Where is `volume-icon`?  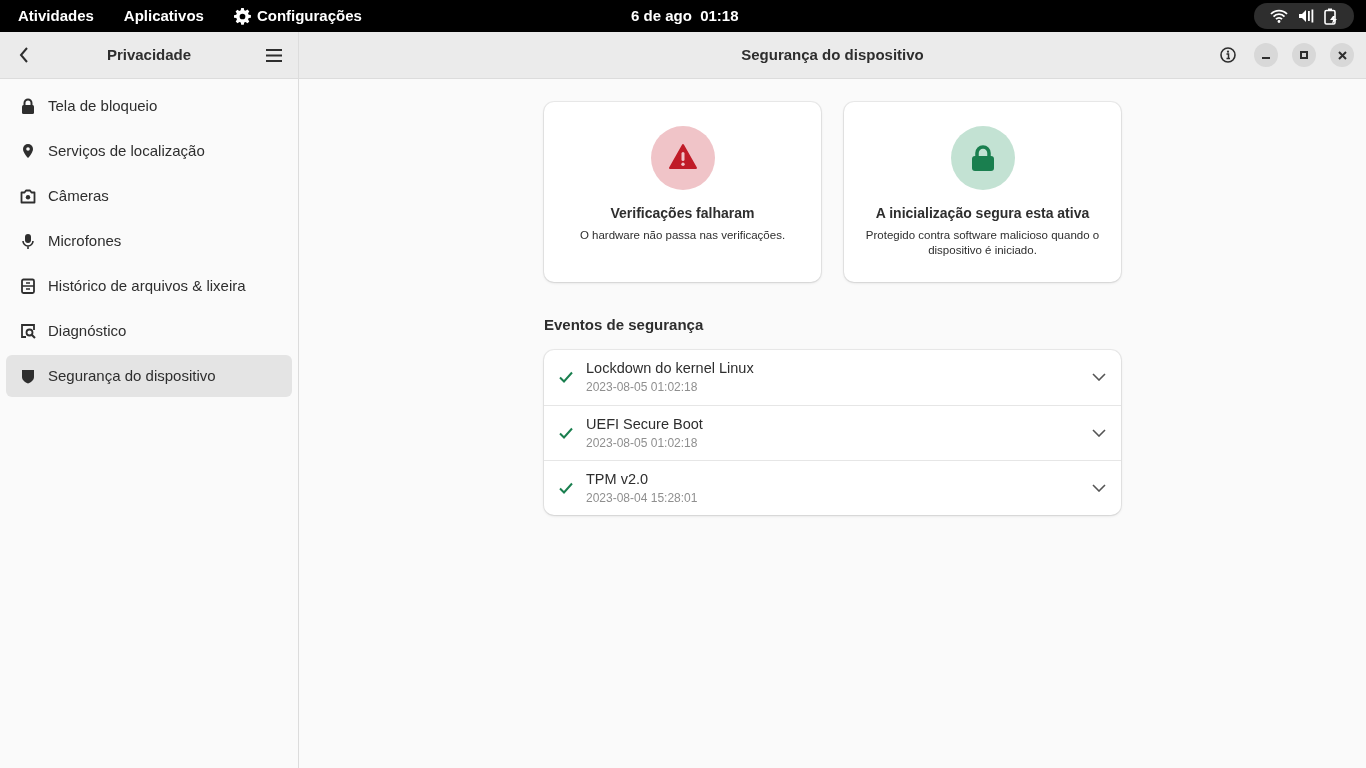 volume-icon is located at coordinates (1306, 16).